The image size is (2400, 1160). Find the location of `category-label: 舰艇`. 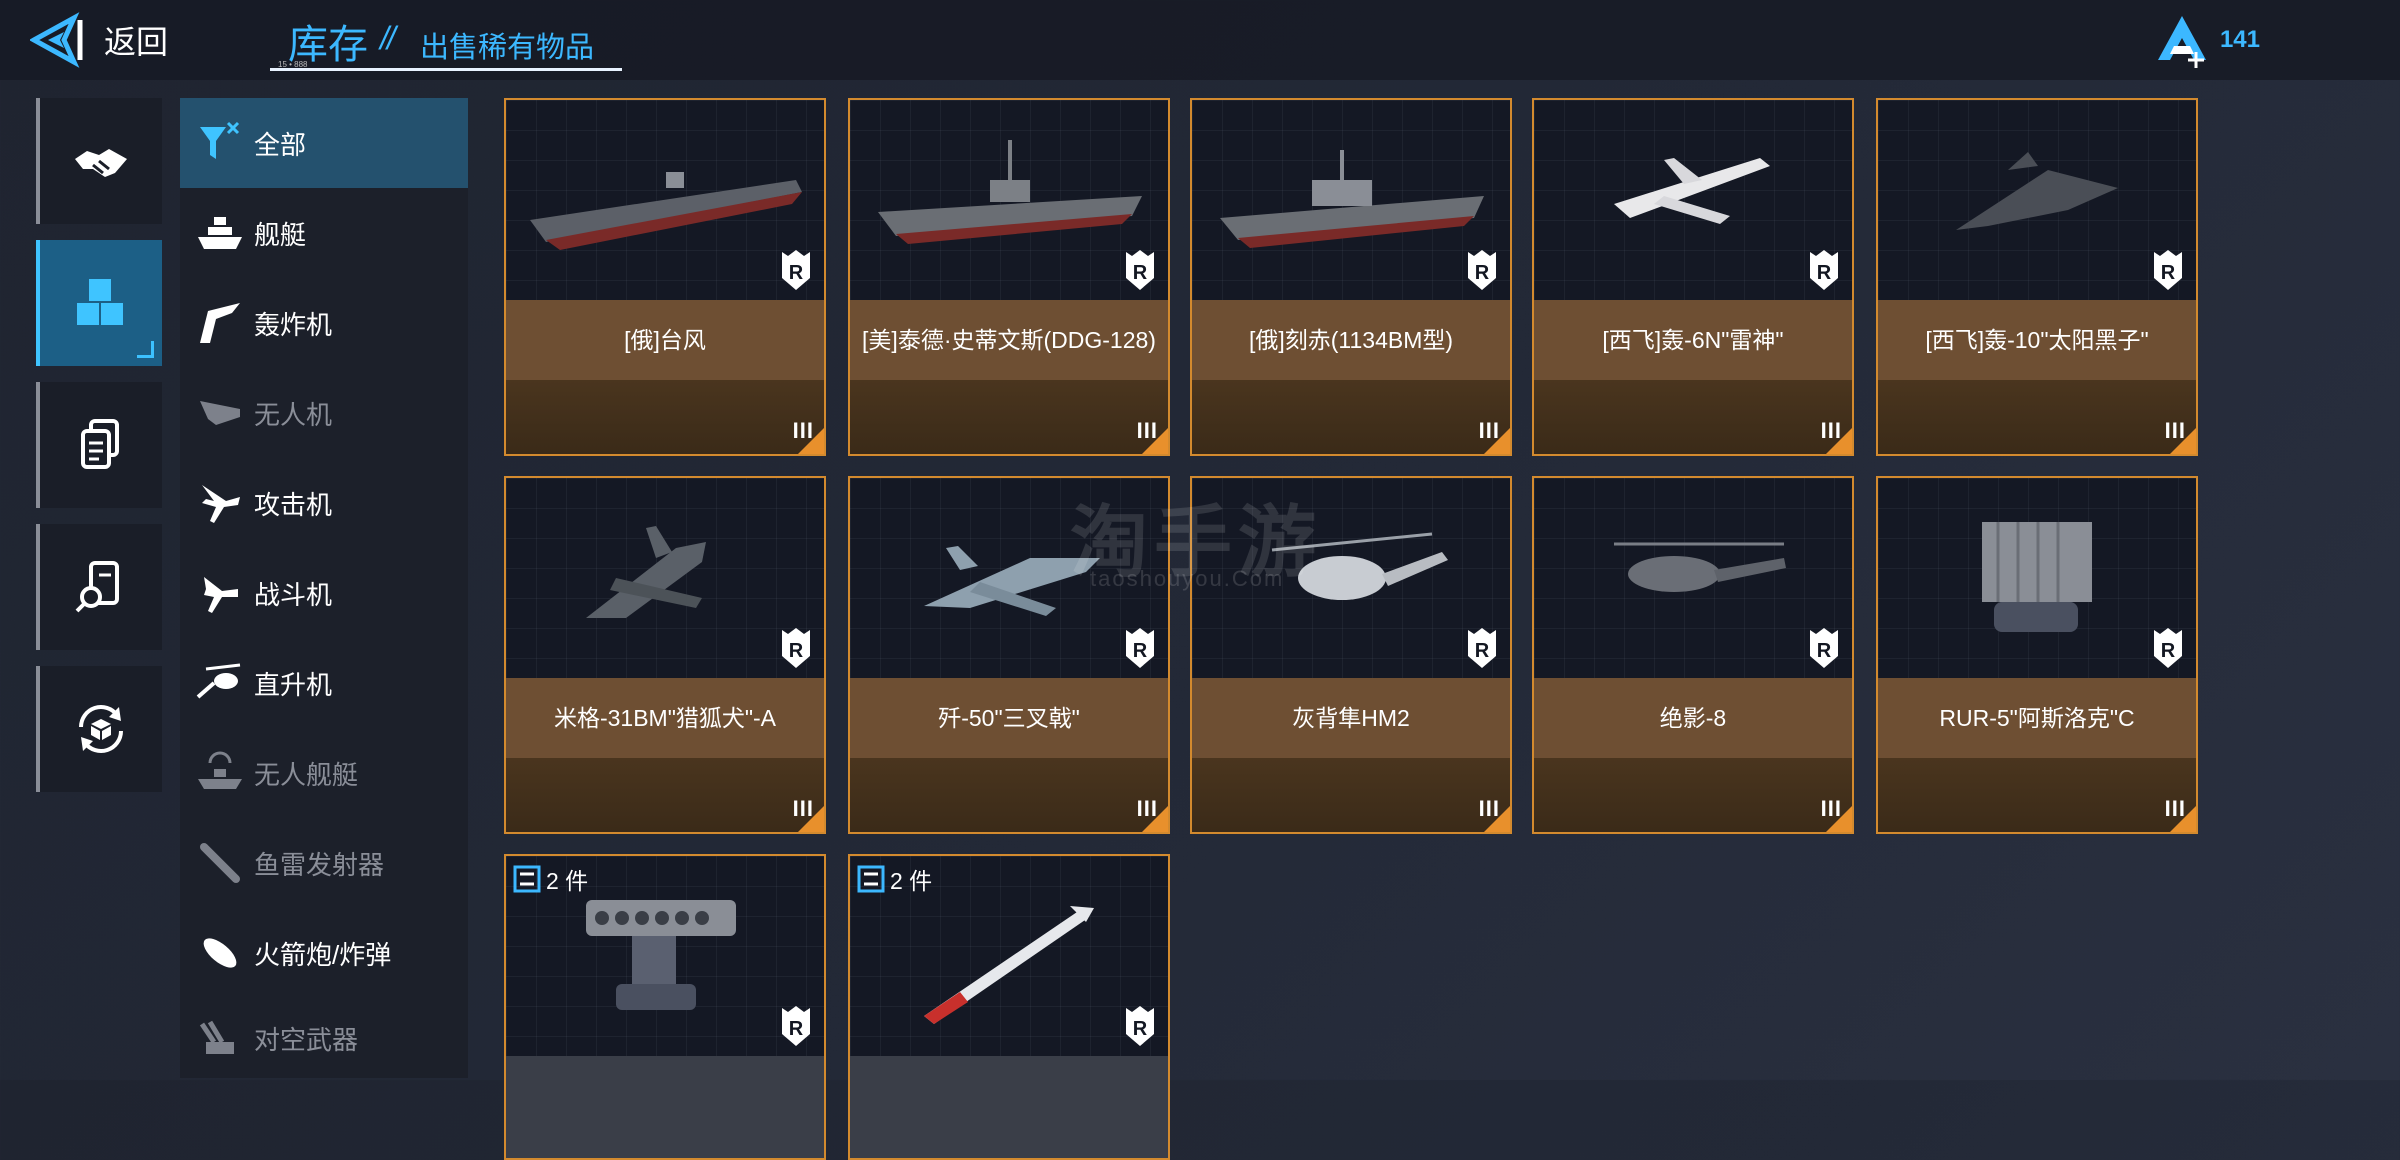

category-label: 舰艇 is located at coordinates (280, 234).